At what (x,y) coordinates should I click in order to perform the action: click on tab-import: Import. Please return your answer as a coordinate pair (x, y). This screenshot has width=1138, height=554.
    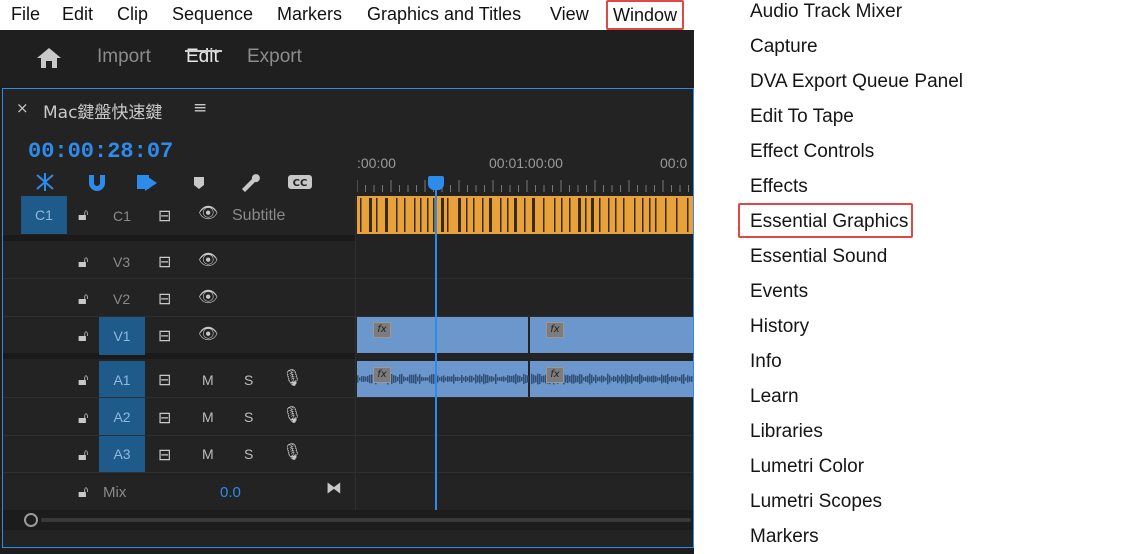
    Looking at the image, I should click on (124, 57).